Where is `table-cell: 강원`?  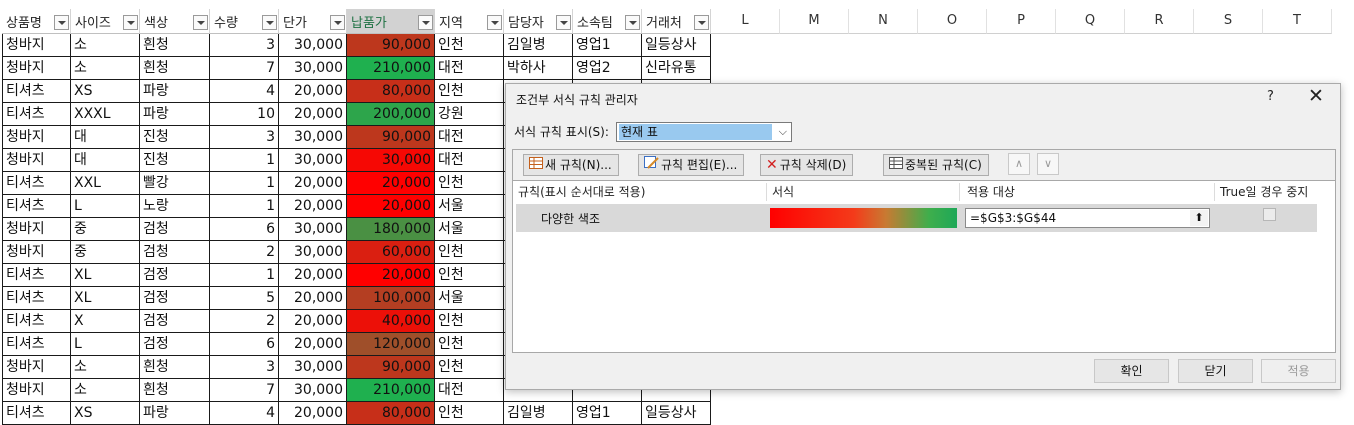 table-cell: 강원 is located at coordinates (469, 114).